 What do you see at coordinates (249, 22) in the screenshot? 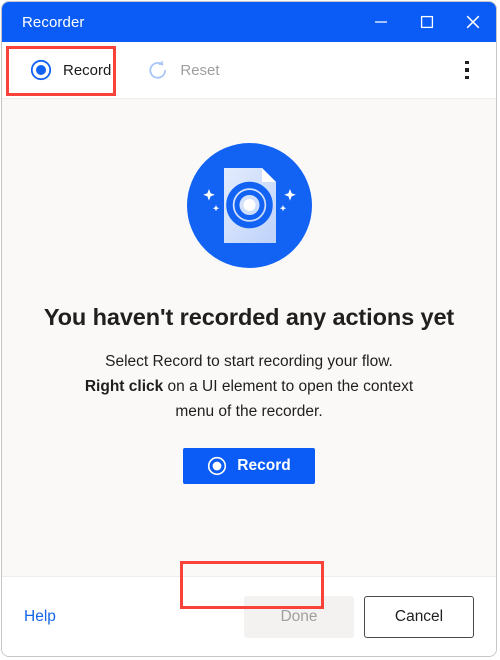
I see `title-bar: Recorder` at bounding box center [249, 22].